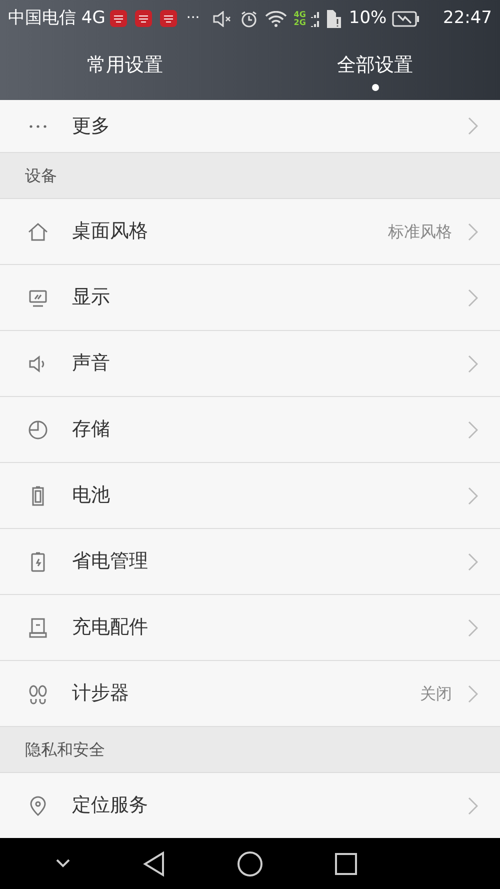 The height and width of the screenshot is (889, 500). Describe the element at coordinates (334, 18) in the screenshot. I see `sim-card-icon` at that location.